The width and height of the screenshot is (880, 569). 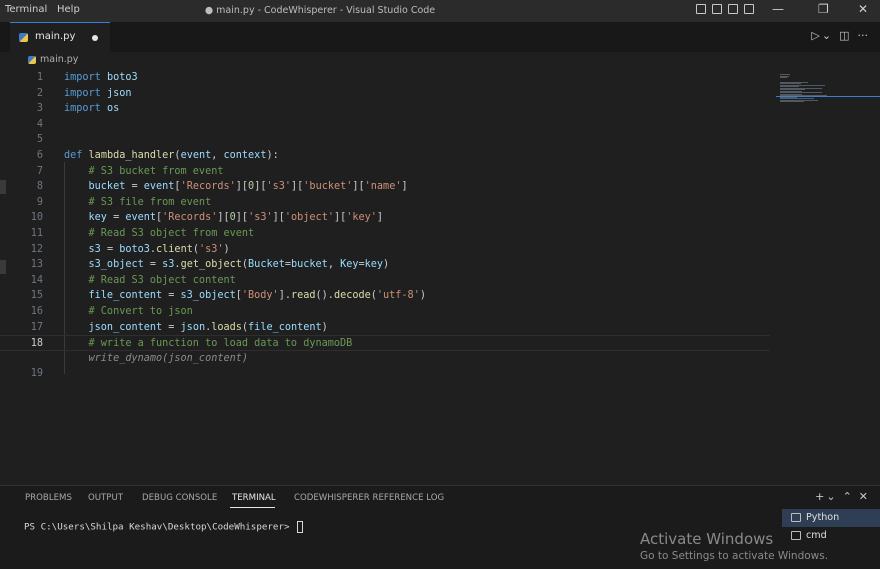 I want to click on code-line: 7 # S3 bucket from event, so click(x=385, y=172).